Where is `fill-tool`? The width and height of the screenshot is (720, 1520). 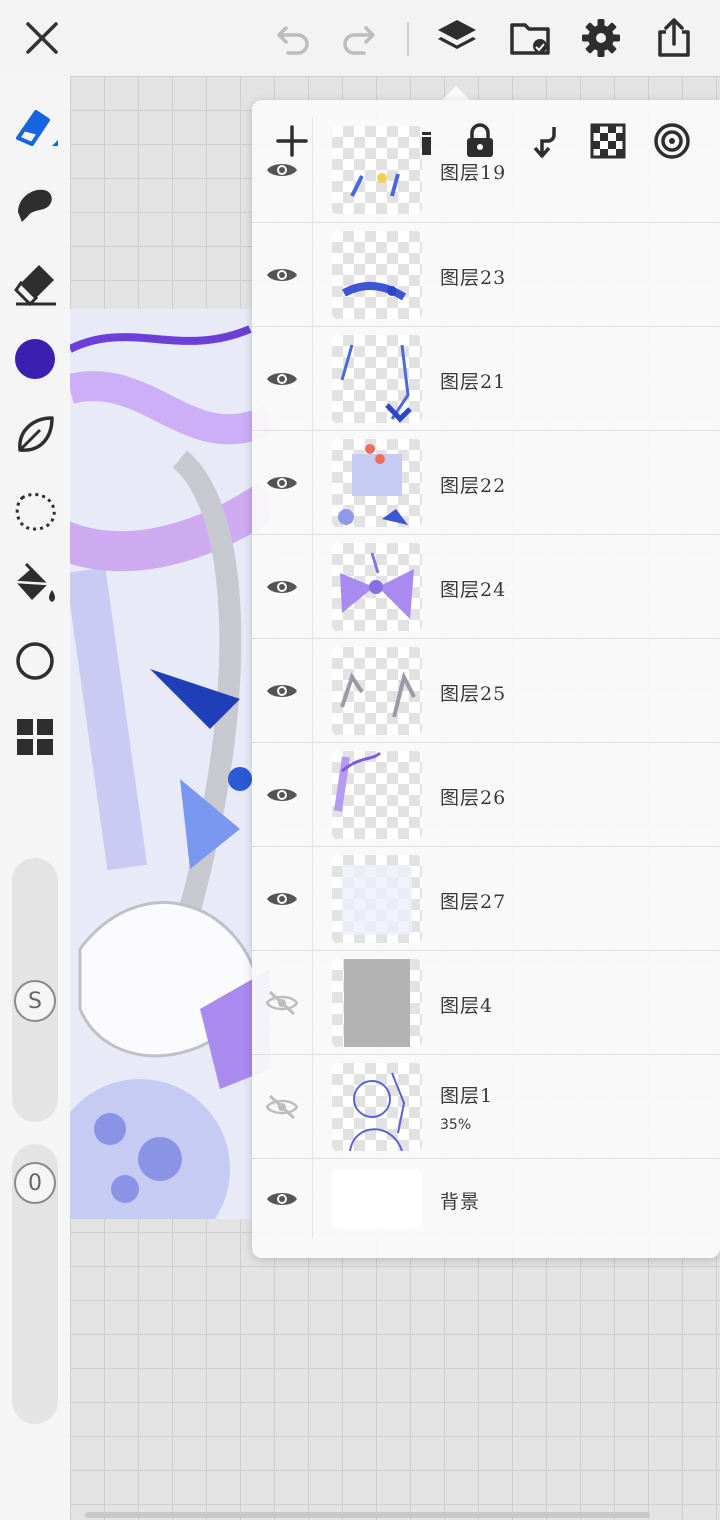 fill-tool is located at coordinates (35, 585).